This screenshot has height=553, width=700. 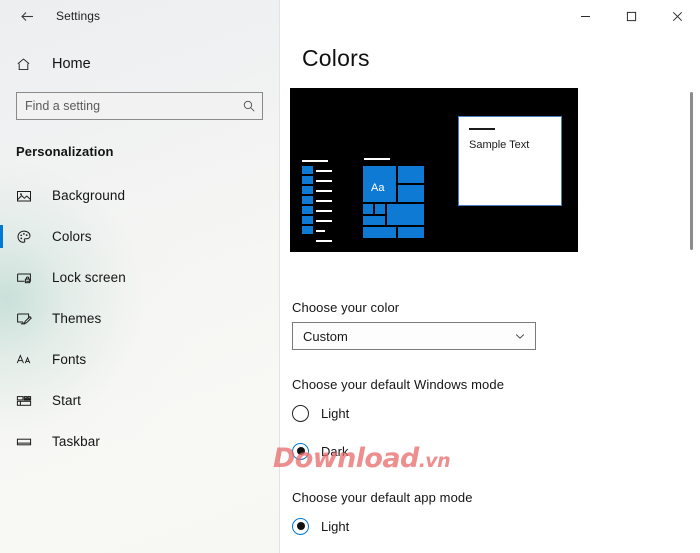 I want to click on preview-sample-text: Sample Text, so click(x=499, y=145).